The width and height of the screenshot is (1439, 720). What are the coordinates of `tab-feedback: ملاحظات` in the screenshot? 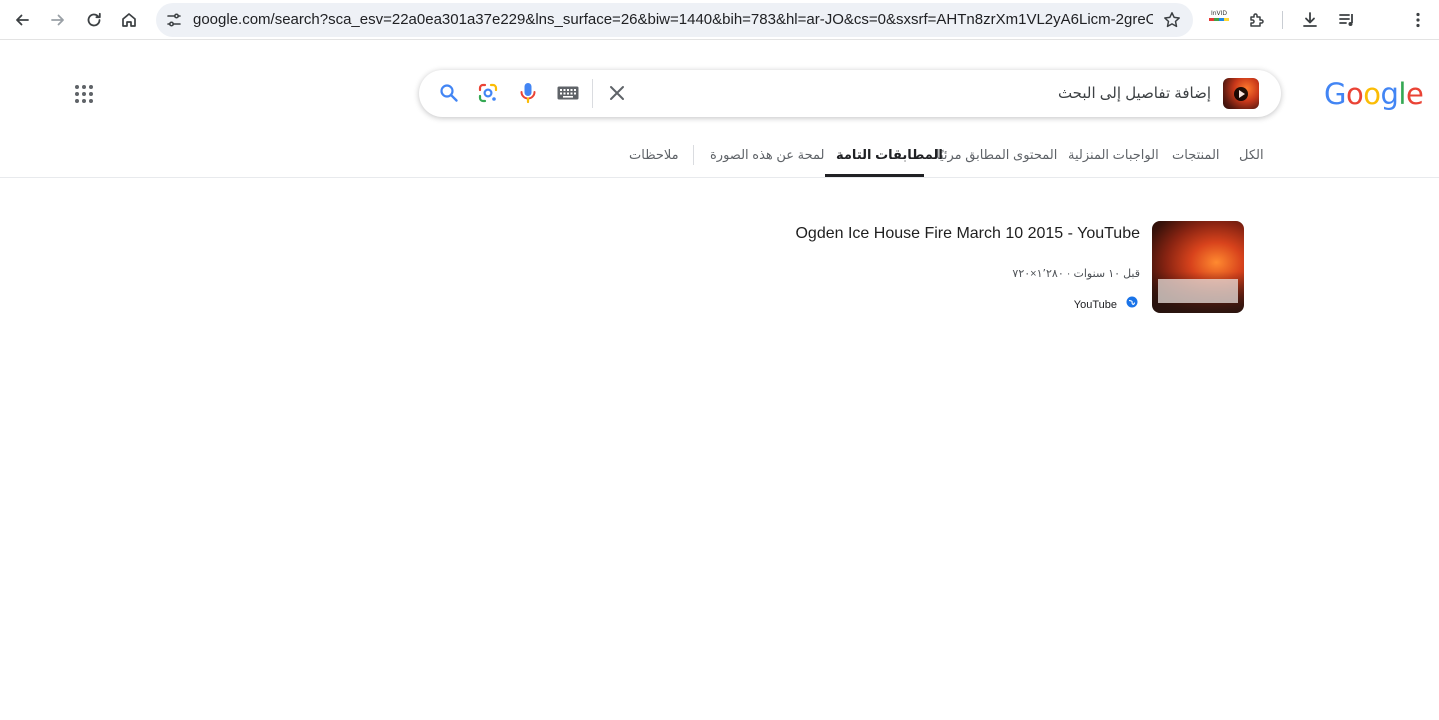 It's located at (654, 155).